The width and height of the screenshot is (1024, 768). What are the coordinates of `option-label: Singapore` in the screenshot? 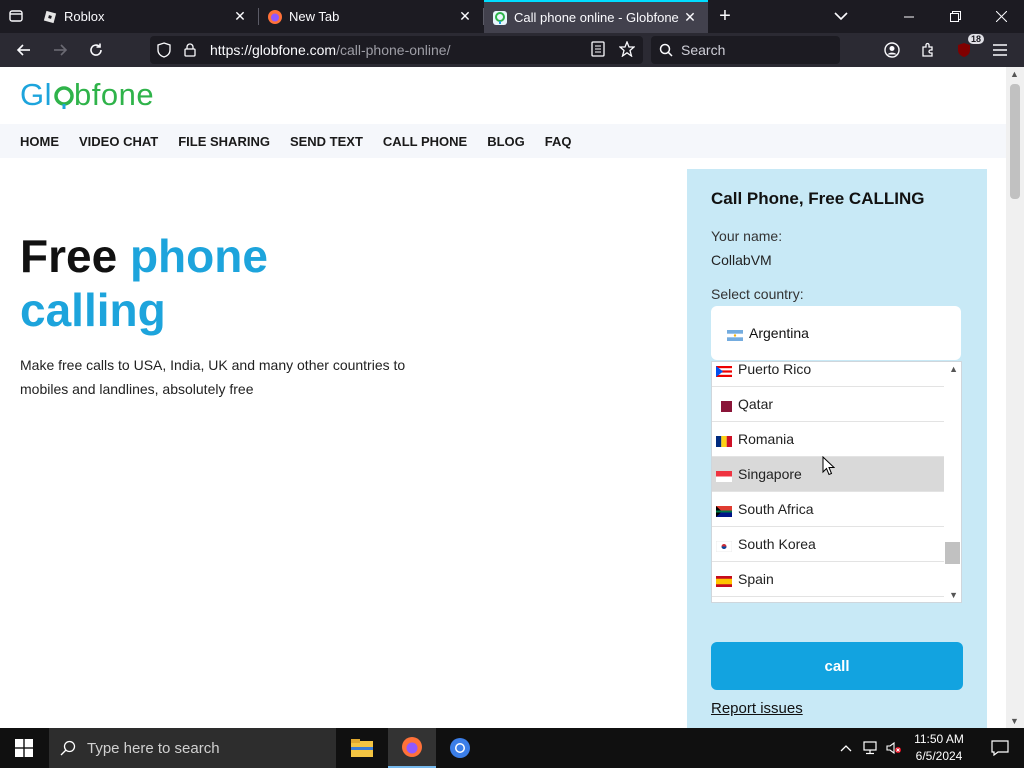 It's located at (770, 474).